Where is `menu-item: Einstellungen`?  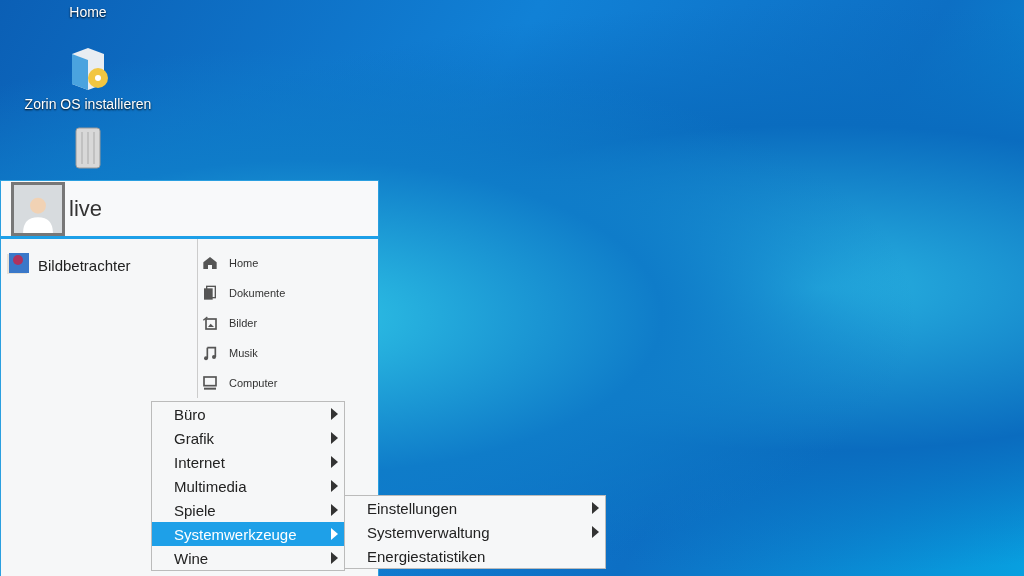
menu-item: Einstellungen is located at coordinates (475, 508).